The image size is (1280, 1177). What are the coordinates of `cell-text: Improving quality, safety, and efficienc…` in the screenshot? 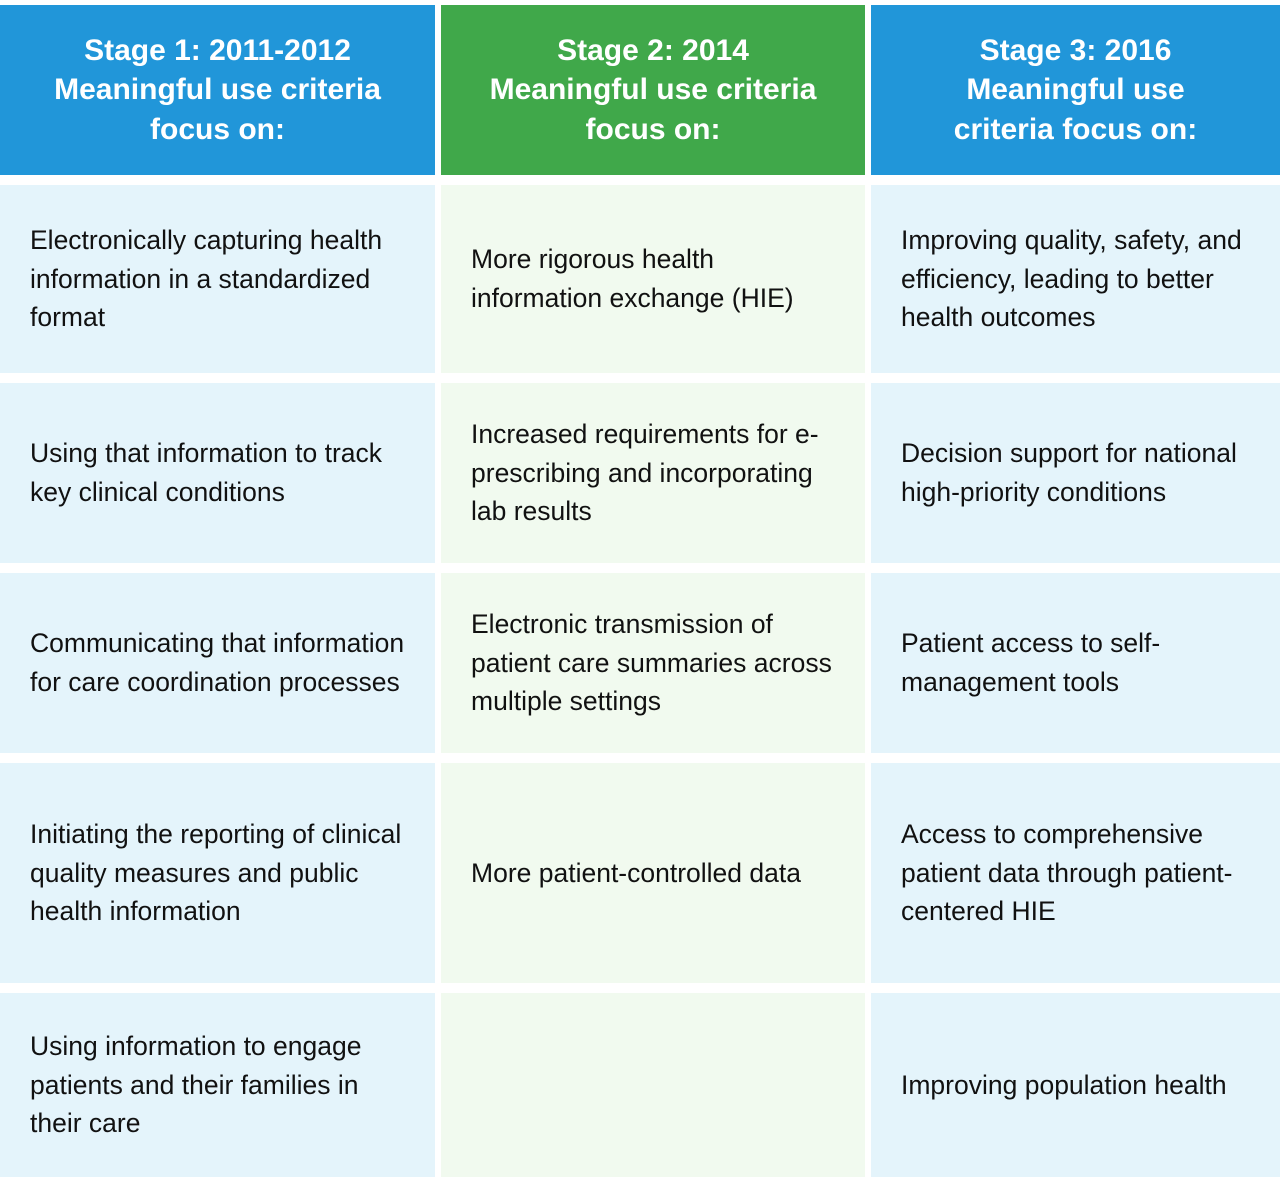 It's located at (1071, 278).